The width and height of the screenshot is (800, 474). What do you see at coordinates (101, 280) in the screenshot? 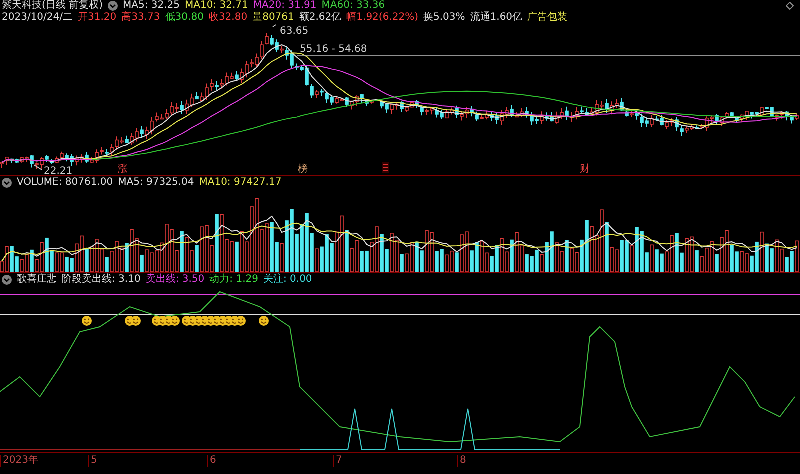
I see `indicator-value: 阶段卖出线: 3.10` at bounding box center [101, 280].